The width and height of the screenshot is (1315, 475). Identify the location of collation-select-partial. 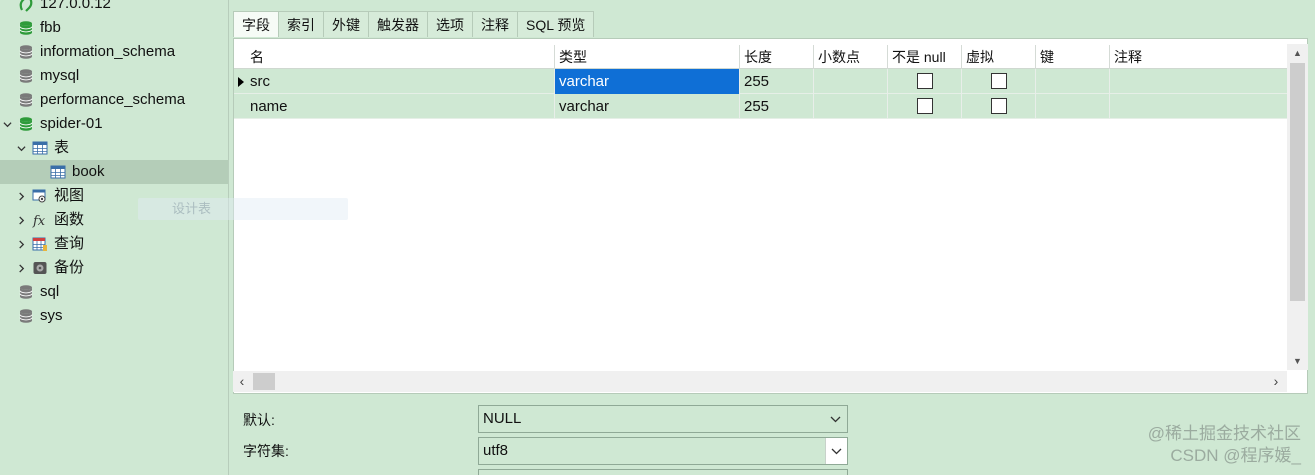
(663, 472).